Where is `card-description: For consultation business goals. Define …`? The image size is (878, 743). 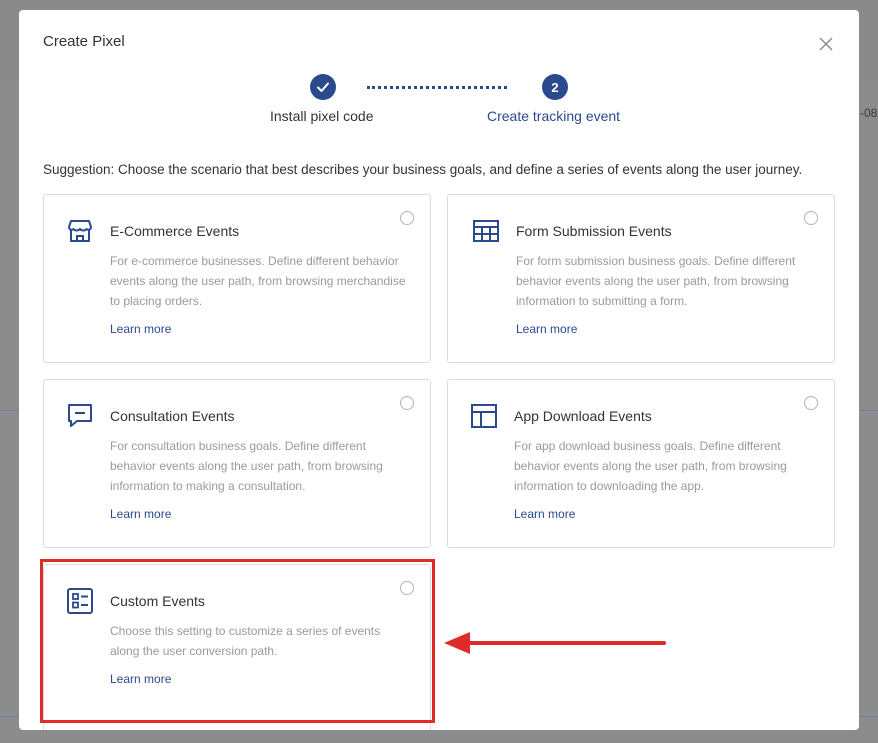
card-description: For consultation business goals. Define … is located at coordinates (265, 466).